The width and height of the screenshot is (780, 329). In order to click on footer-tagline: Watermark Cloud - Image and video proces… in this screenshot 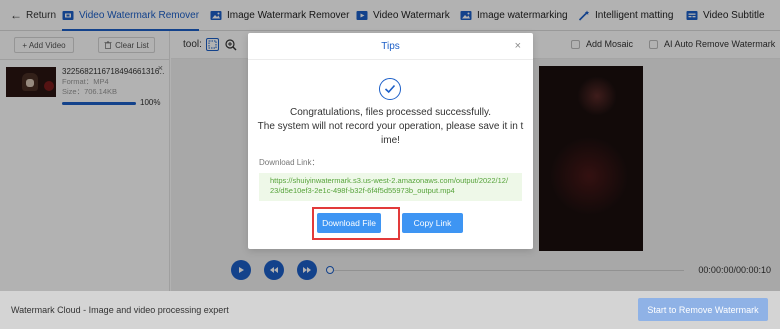, I will do `click(120, 310)`.